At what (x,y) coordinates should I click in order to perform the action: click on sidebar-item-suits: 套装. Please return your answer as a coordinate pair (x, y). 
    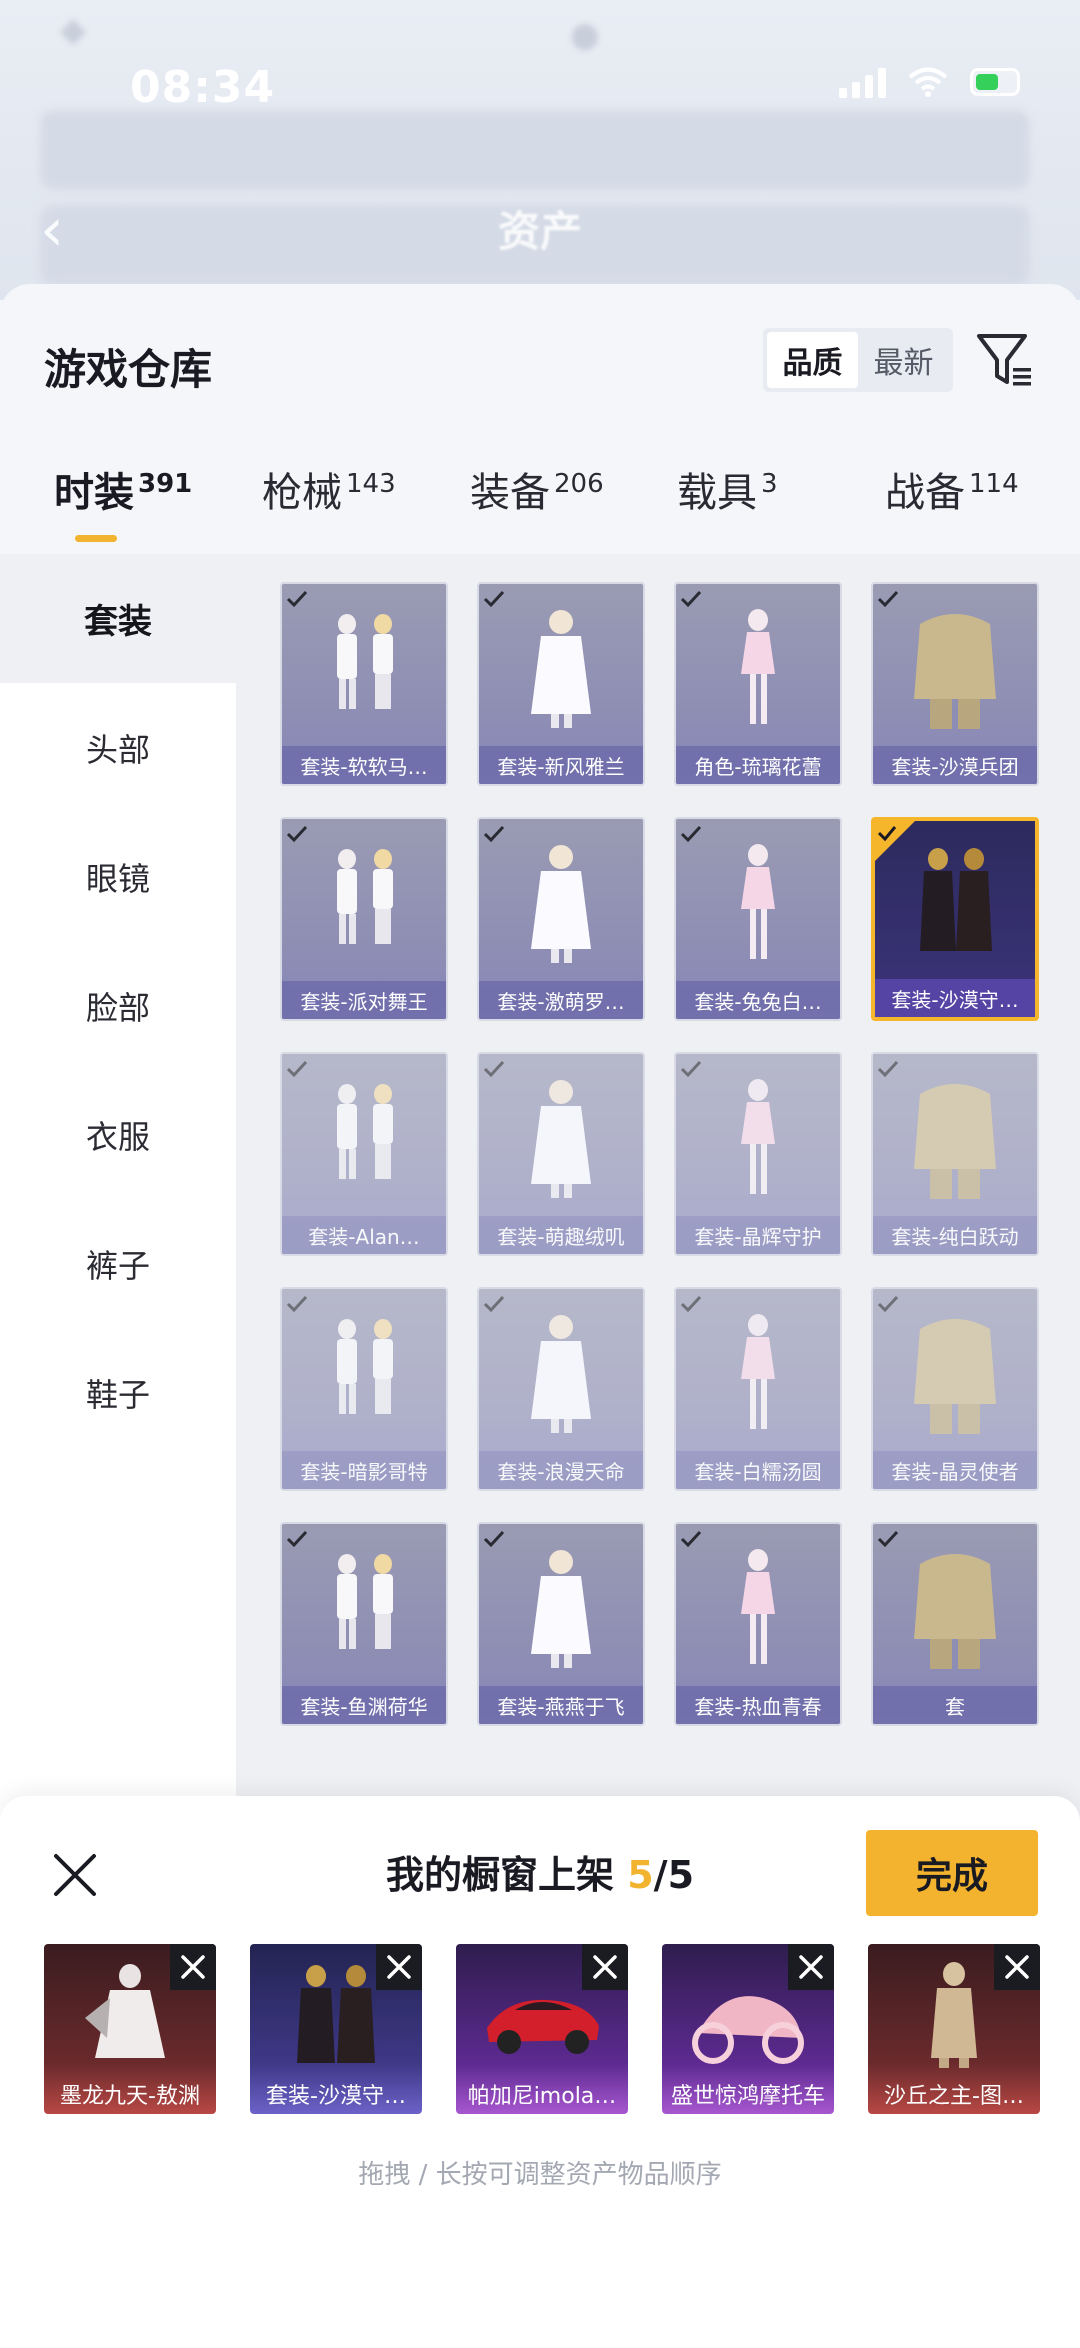
    Looking at the image, I should click on (118, 618).